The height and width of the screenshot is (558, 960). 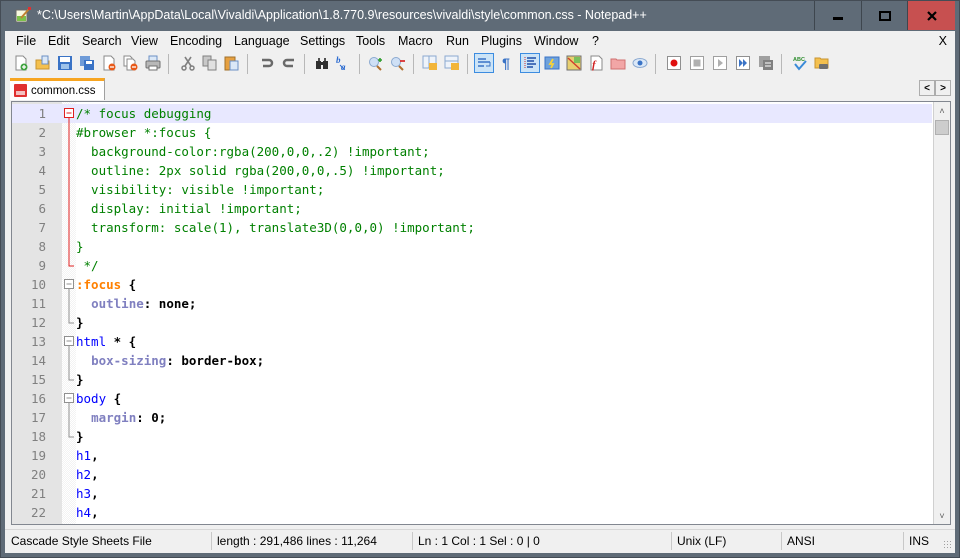 I want to click on status-divider, so click(x=903, y=541).